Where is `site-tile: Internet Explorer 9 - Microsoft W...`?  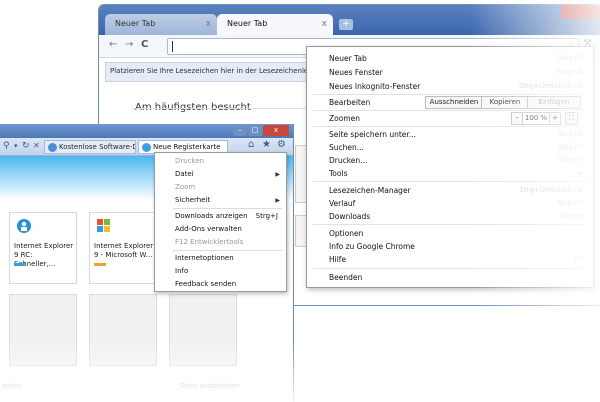 site-tile: Internet Explorer 9 - Microsoft W... is located at coordinates (123, 248).